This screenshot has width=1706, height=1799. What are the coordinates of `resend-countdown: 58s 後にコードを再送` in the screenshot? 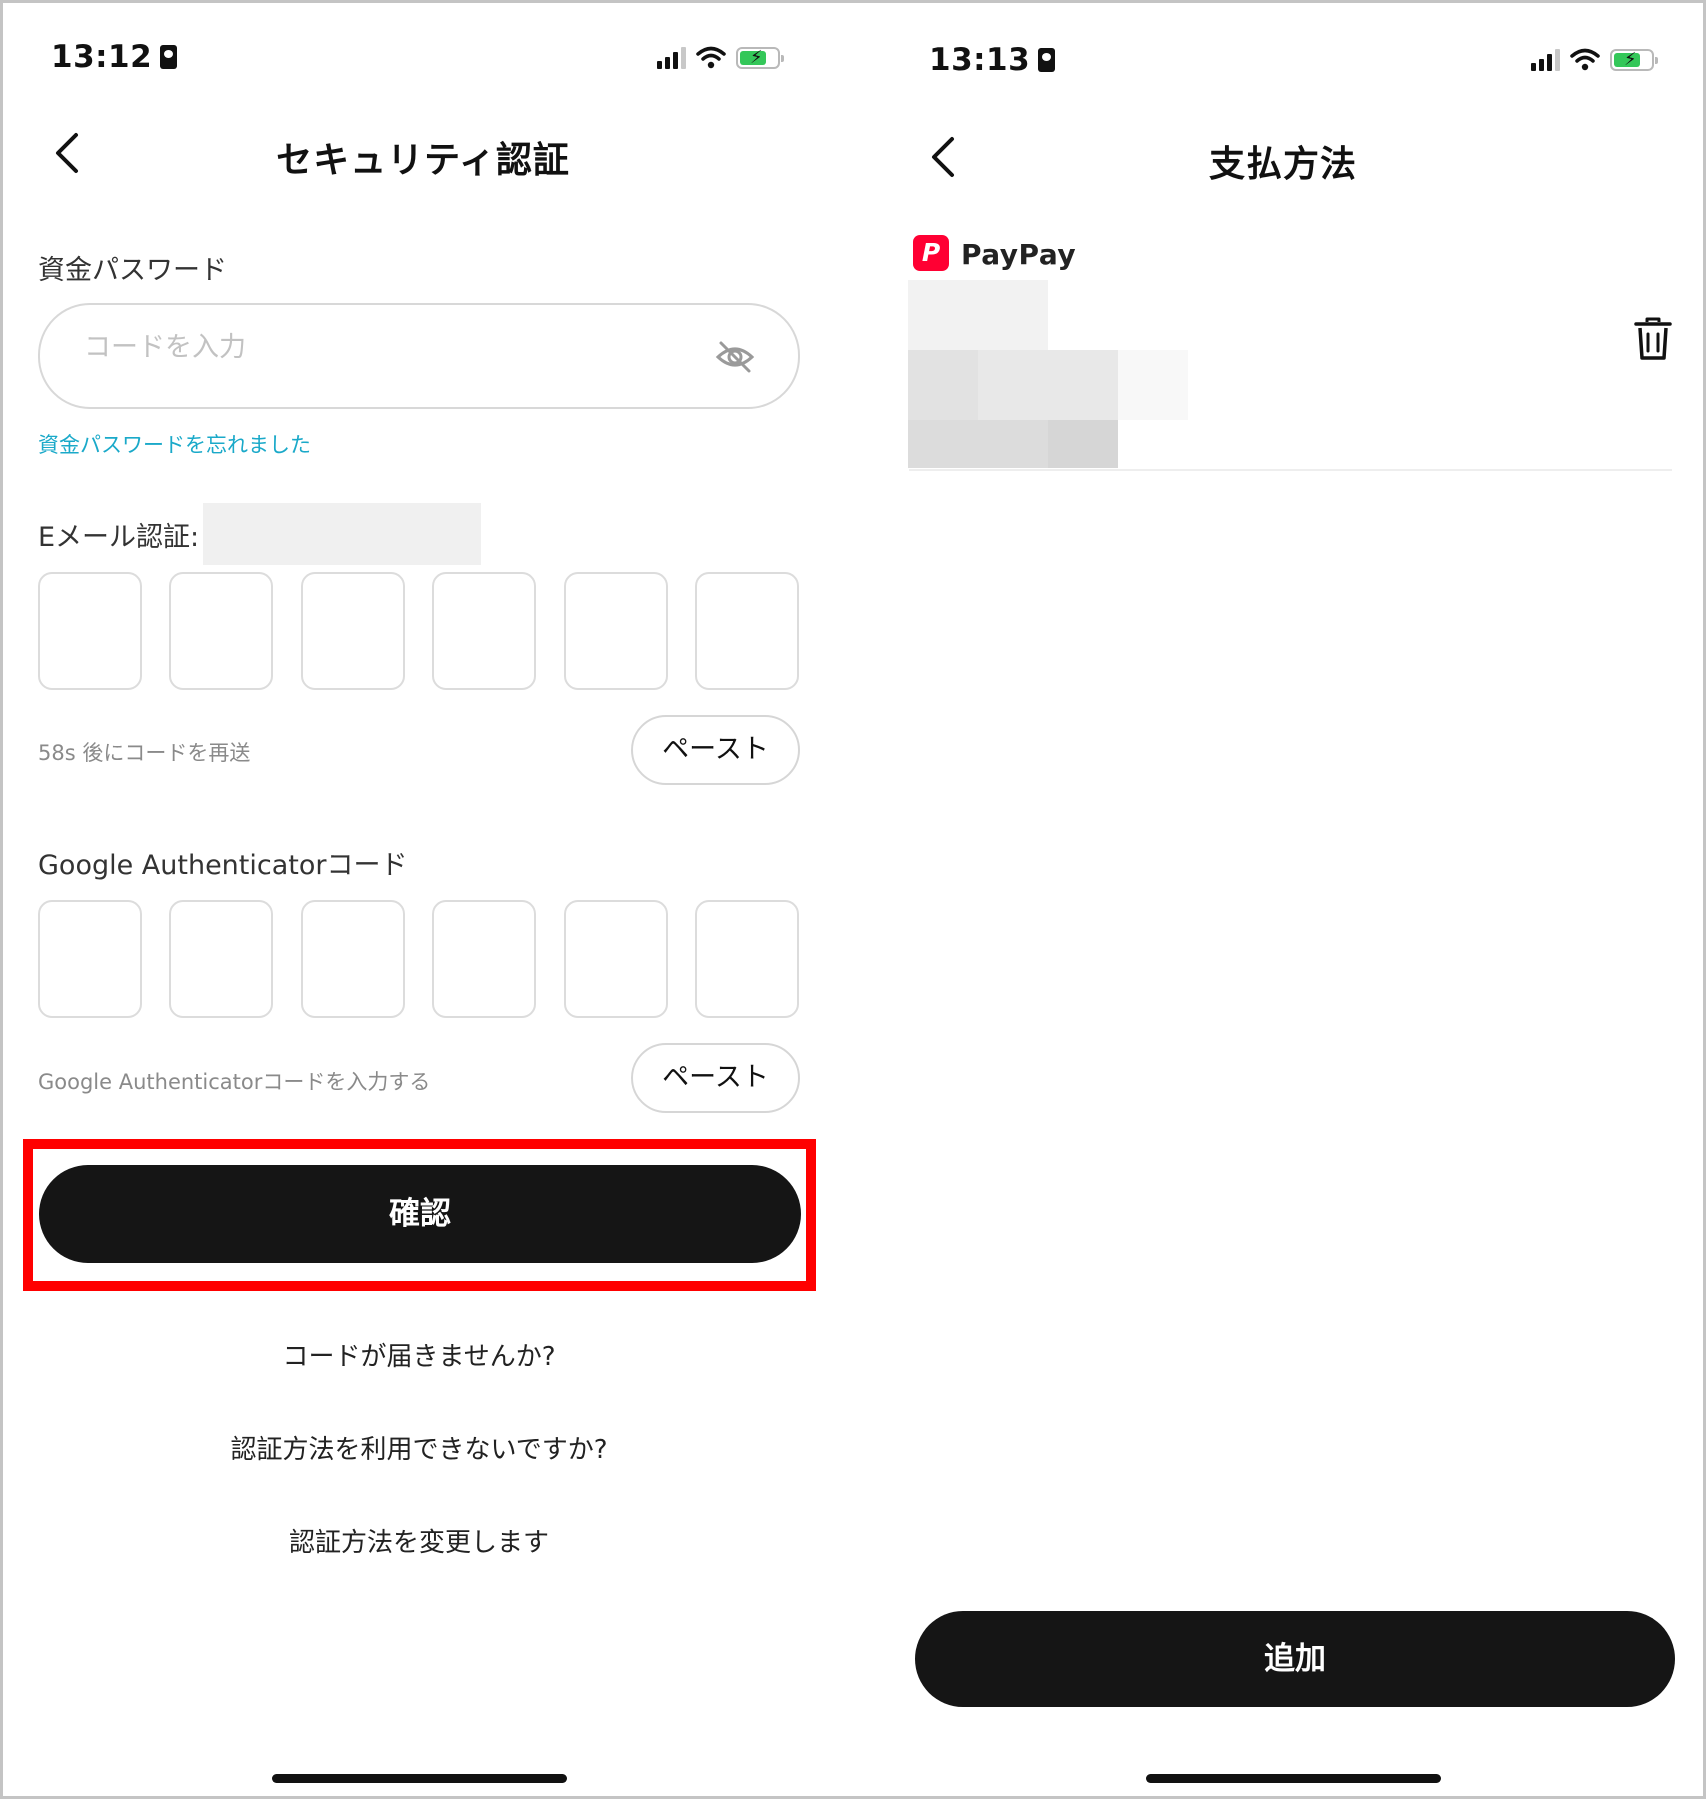 It's located at (144, 752).